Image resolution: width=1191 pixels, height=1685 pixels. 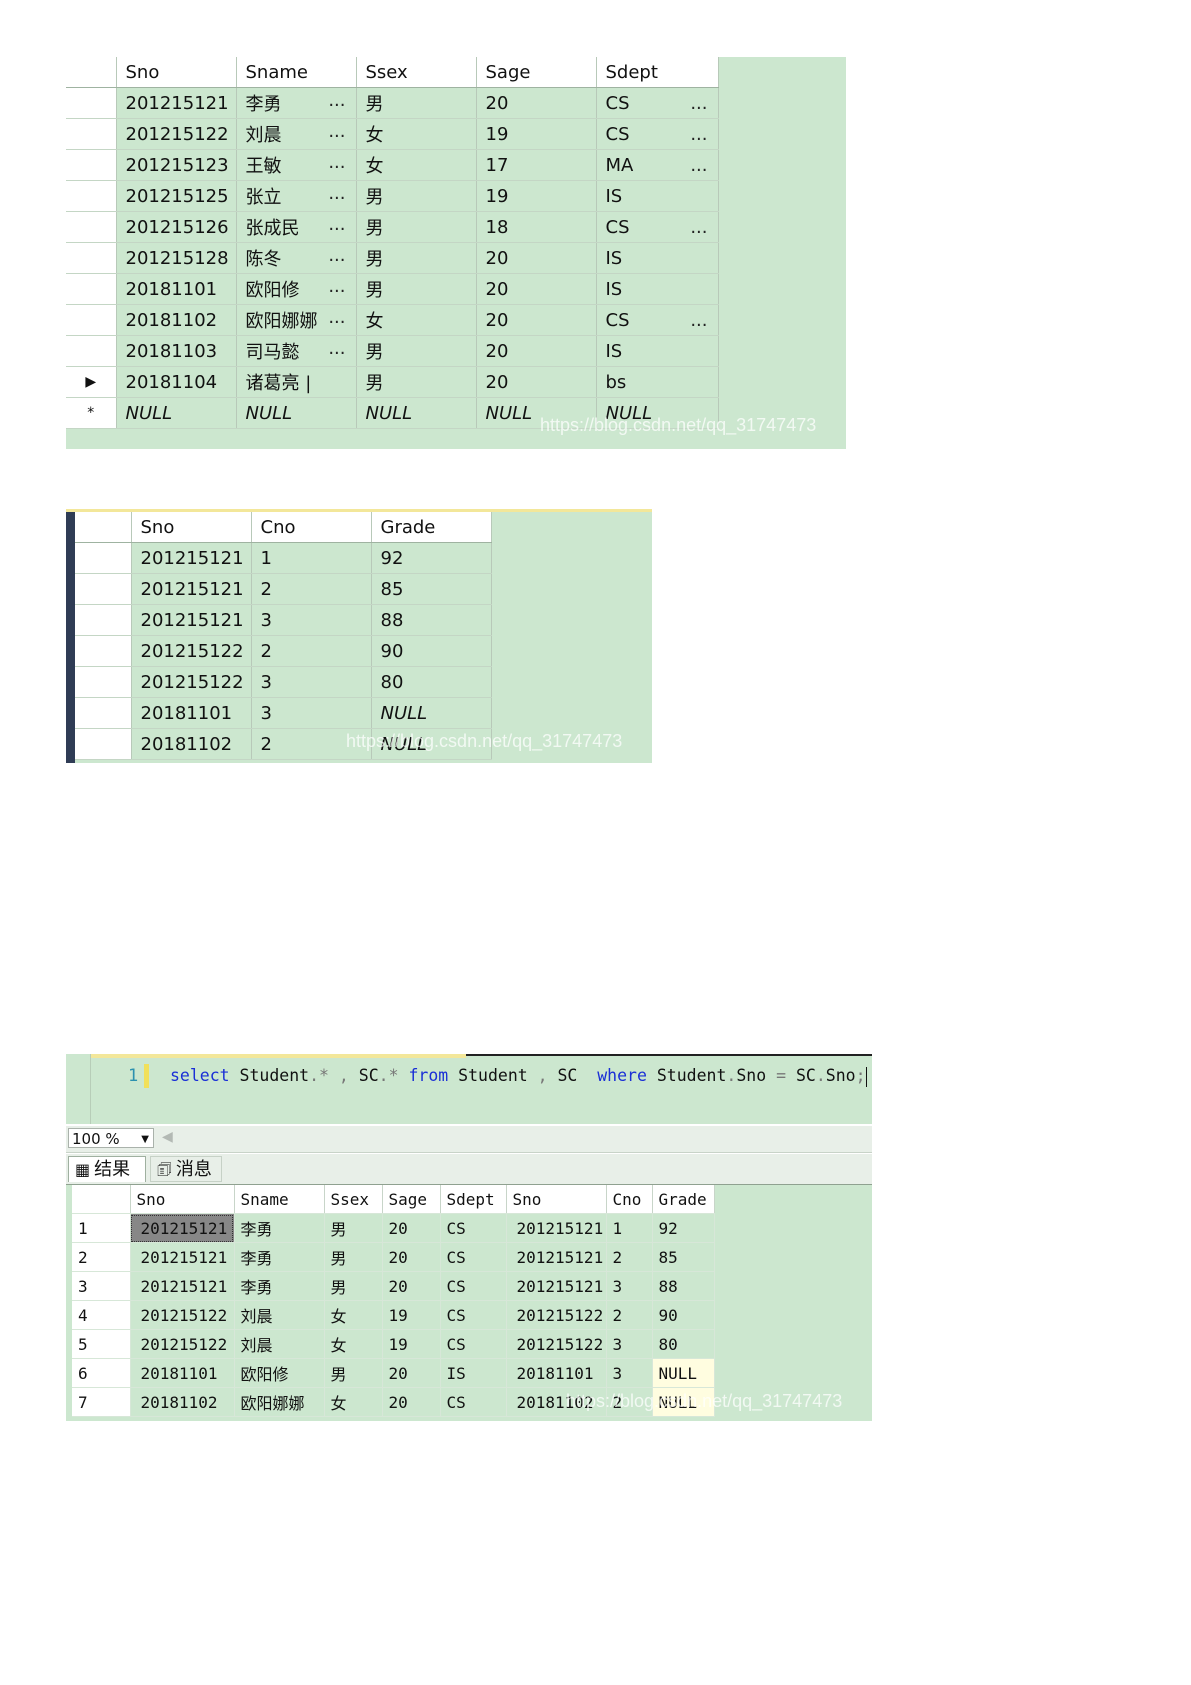 What do you see at coordinates (186, 1169) in the screenshot?
I see `tab-messages: 🗊 消息` at bounding box center [186, 1169].